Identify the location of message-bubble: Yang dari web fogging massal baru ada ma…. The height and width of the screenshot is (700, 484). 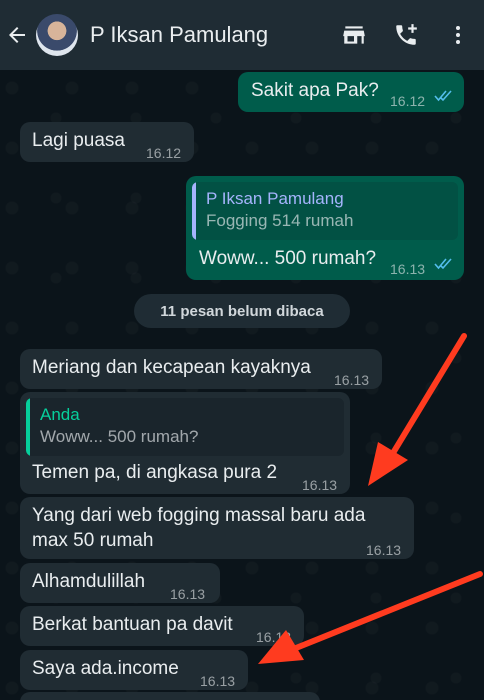
(217, 528).